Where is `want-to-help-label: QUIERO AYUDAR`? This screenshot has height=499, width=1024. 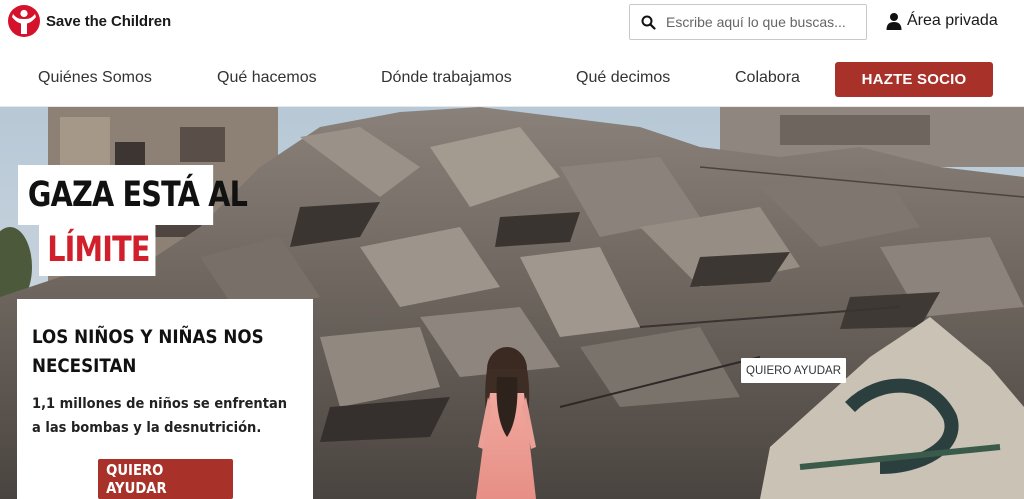 want-to-help-label: QUIERO AYUDAR is located at coordinates (136, 479).